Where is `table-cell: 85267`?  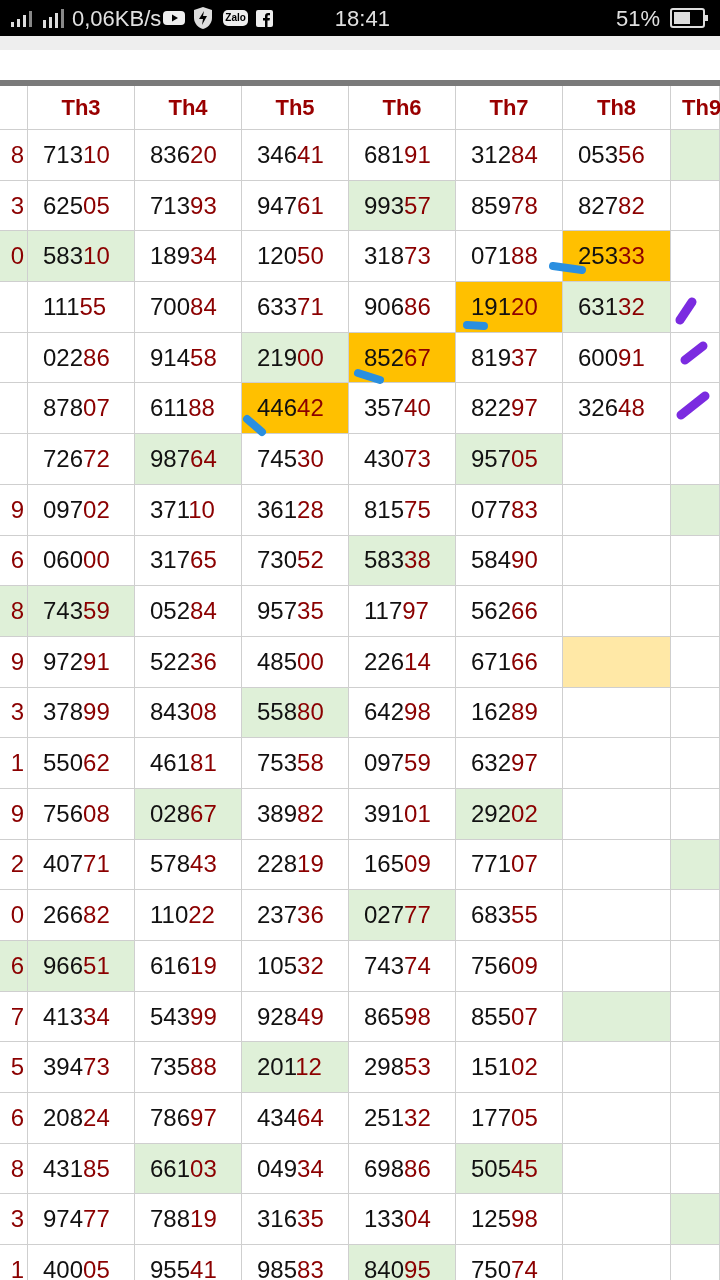
table-cell: 85267 is located at coordinates (402, 357).